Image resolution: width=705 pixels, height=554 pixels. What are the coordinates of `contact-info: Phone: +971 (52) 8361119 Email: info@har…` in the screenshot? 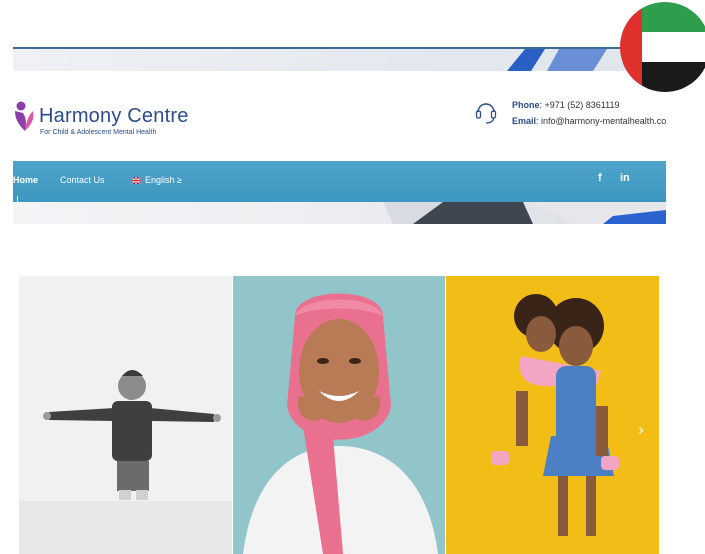 It's located at (589, 113).